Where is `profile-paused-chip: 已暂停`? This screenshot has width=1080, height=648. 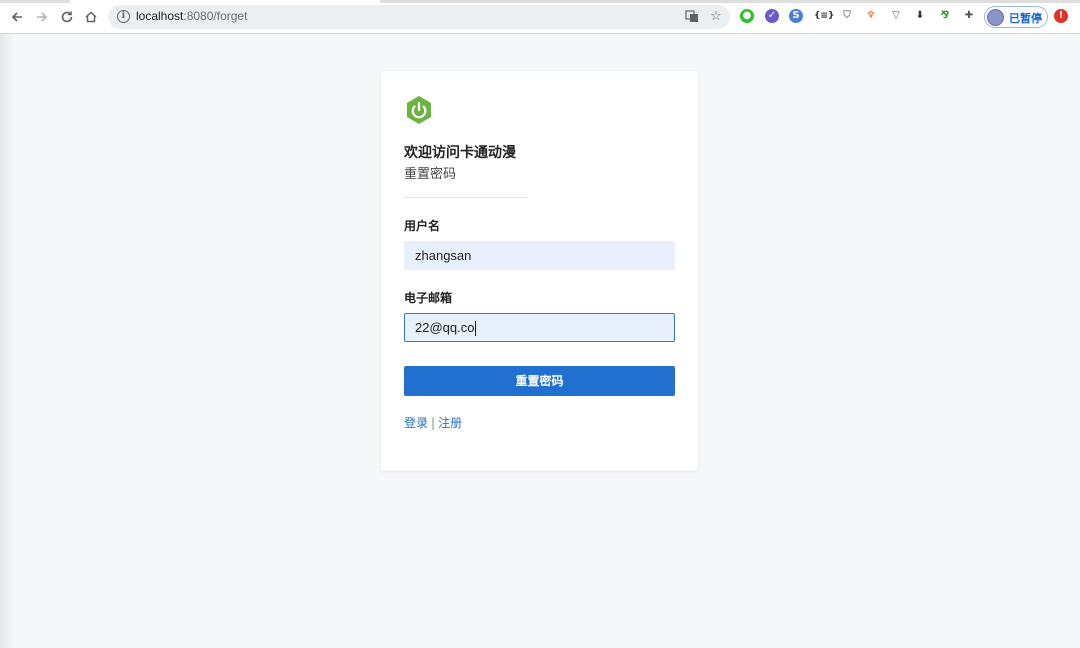 profile-paused-chip: 已暂停 is located at coordinates (1016, 17).